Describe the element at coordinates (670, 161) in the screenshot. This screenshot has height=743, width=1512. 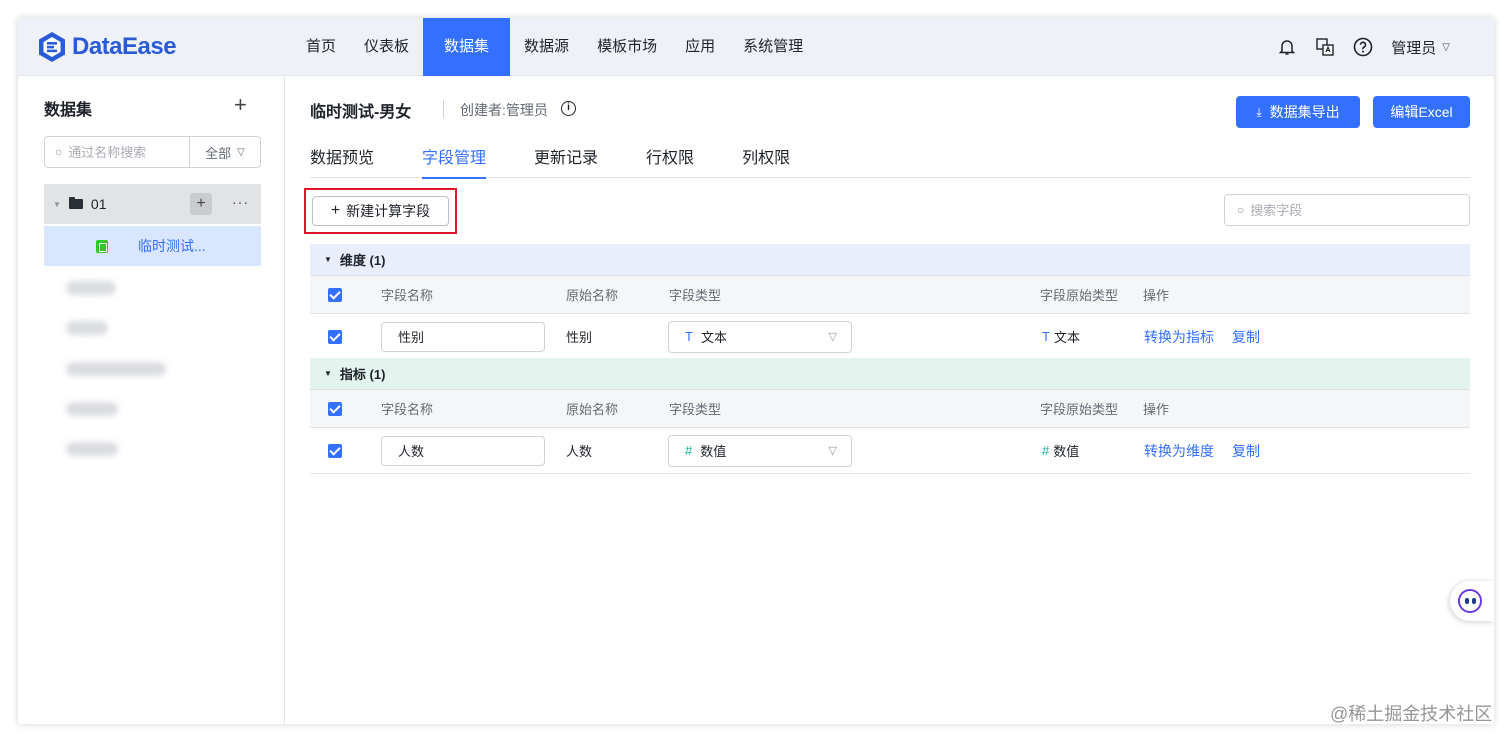
I see `tab-row-permissions: 行权限` at that location.